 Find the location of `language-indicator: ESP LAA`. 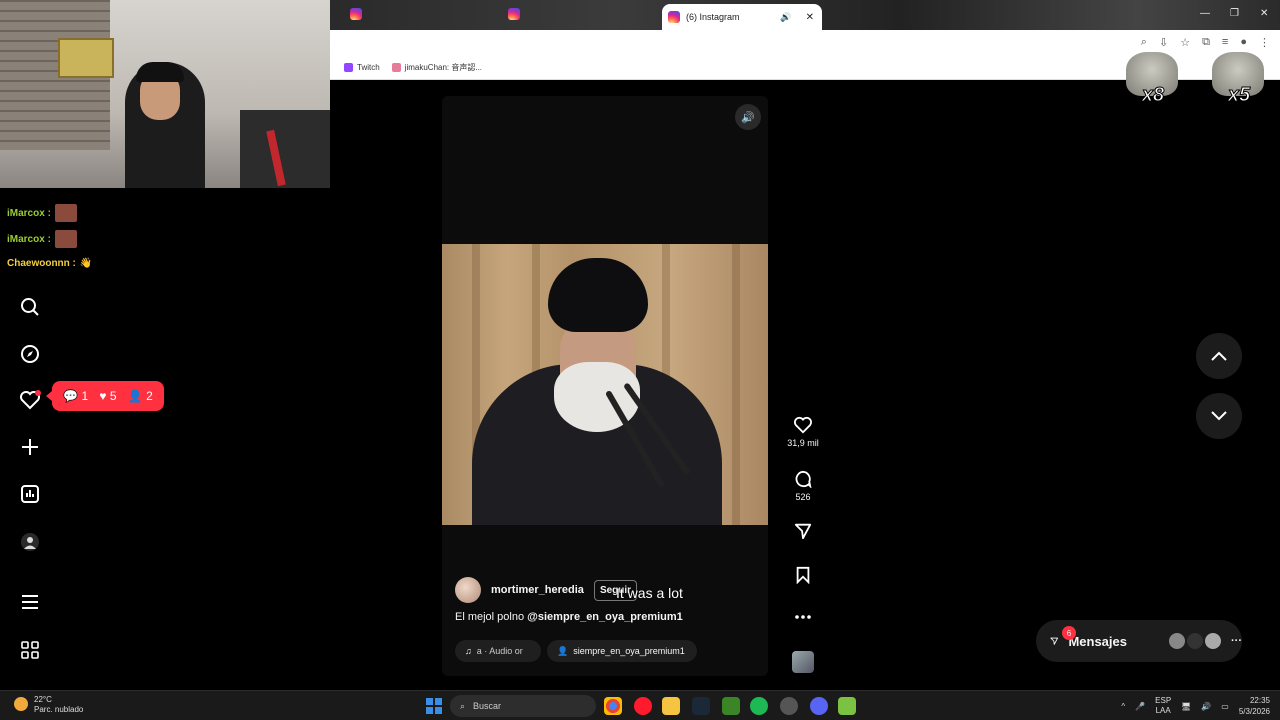

language-indicator: ESP LAA is located at coordinates (1163, 706).